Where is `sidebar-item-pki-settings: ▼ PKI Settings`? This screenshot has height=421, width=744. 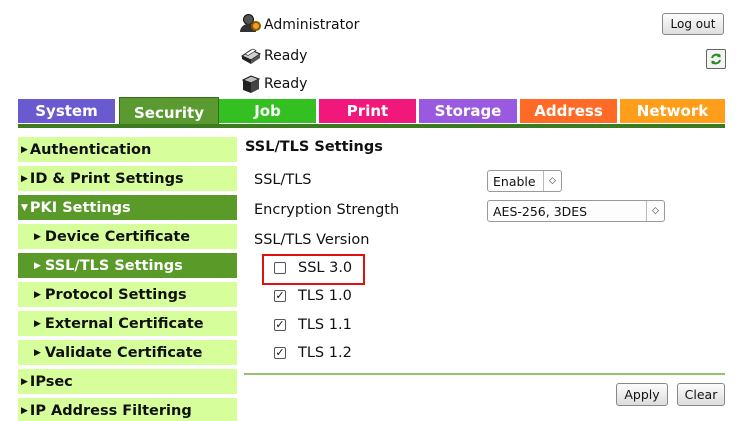 sidebar-item-pki-settings: ▼ PKI Settings is located at coordinates (127, 207).